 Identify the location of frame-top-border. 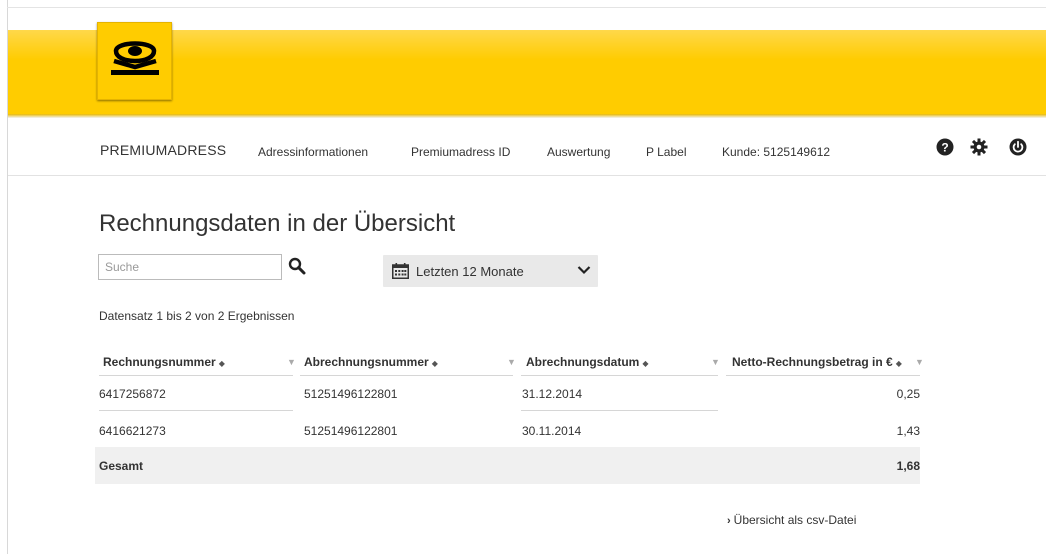
(526, 7).